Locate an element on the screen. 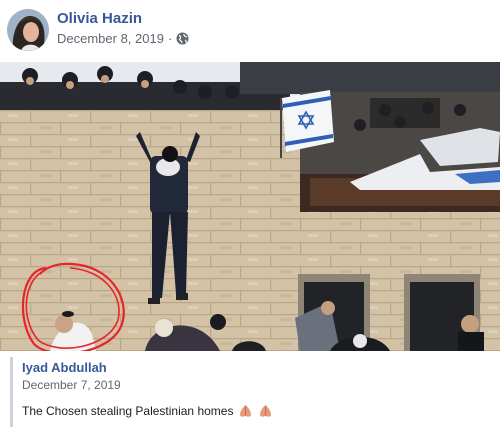 This screenshot has width=500, height=434. shared-post-text: The Chosen stealing Palestinian homes is located at coordinates (147, 411).